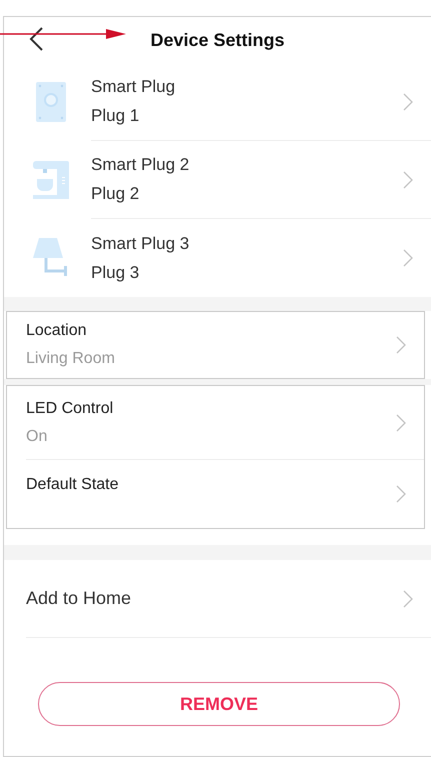 The width and height of the screenshot is (431, 757). What do you see at coordinates (217, 180) in the screenshot?
I see `device-row: Smart Plug 2 Plug 2` at bounding box center [217, 180].